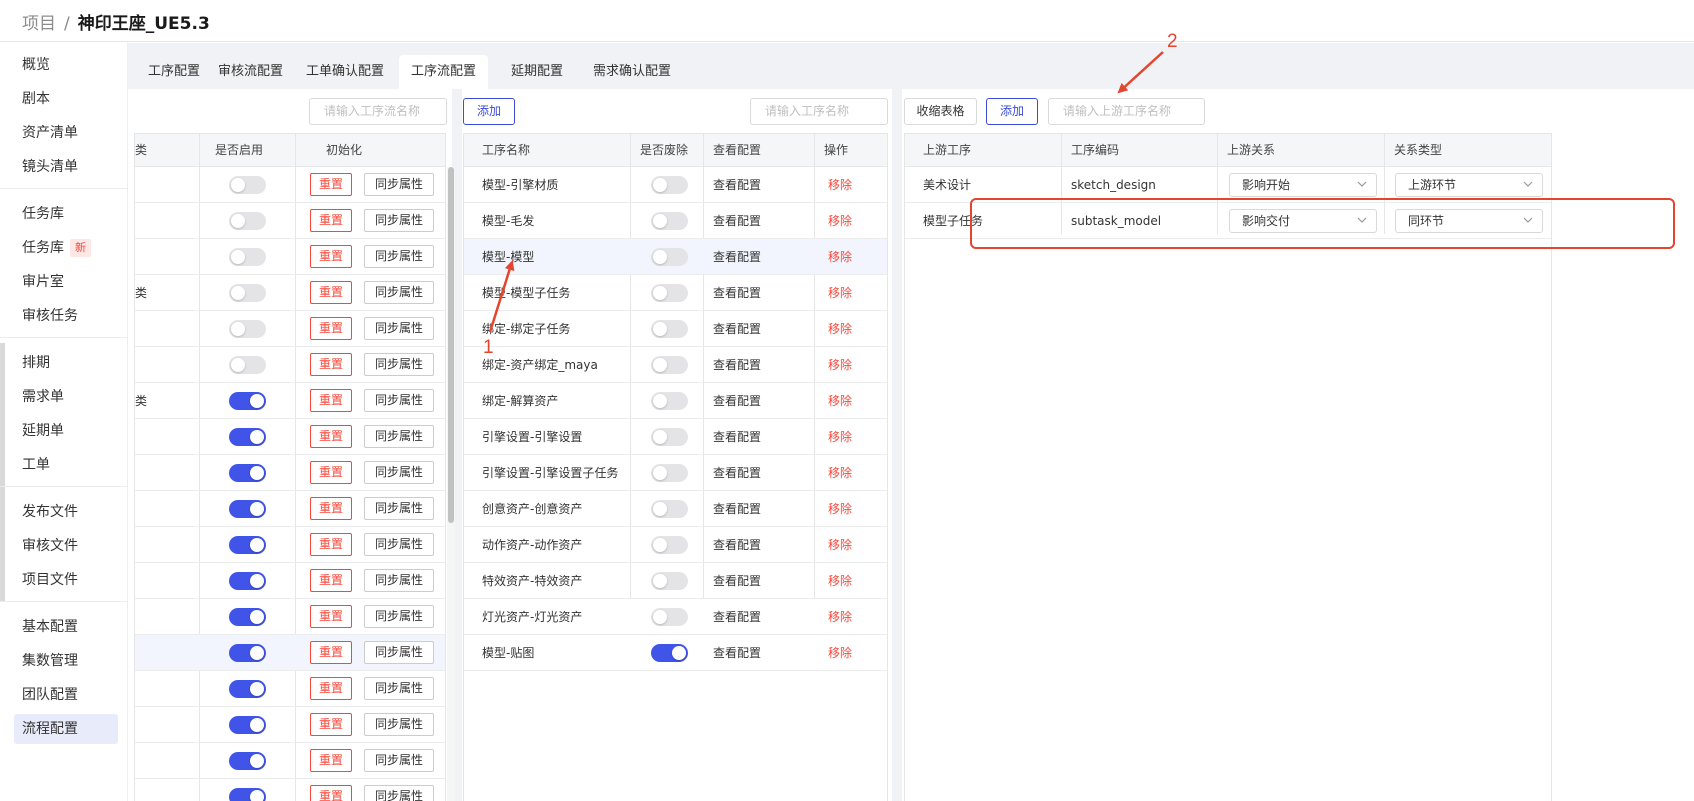 Image resolution: width=1694 pixels, height=801 pixels. Describe the element at coordinates (1303, 185) in the screenshot. I see `upstream-relation-select: 影响开始` at that location.